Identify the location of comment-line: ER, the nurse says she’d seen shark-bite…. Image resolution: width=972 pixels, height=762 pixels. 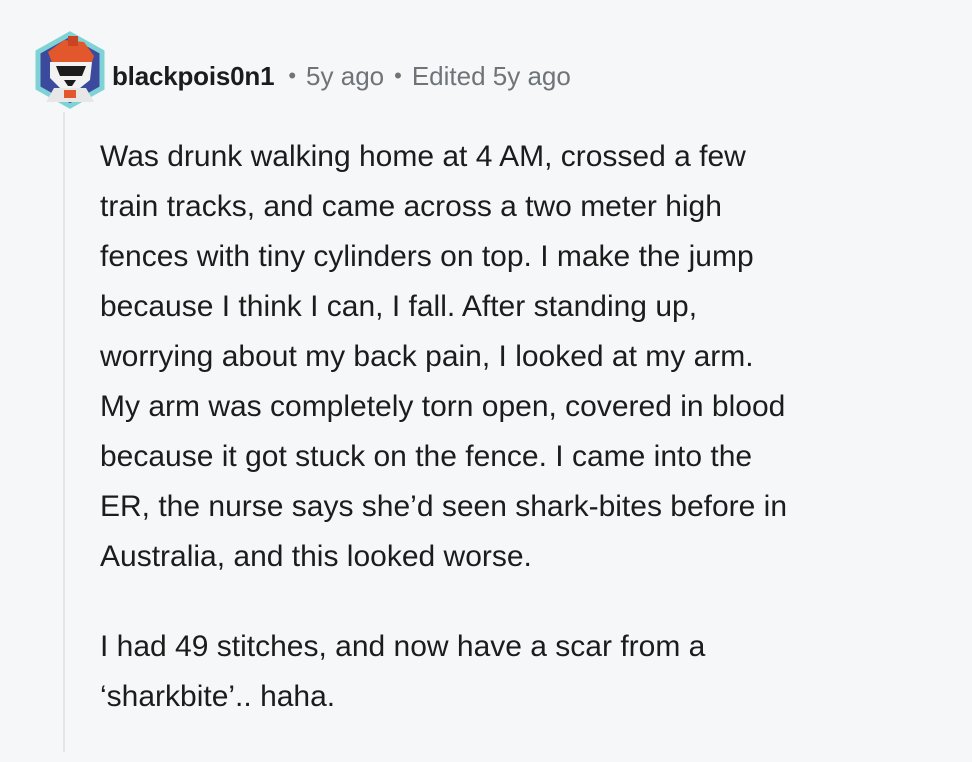
(444, 506).